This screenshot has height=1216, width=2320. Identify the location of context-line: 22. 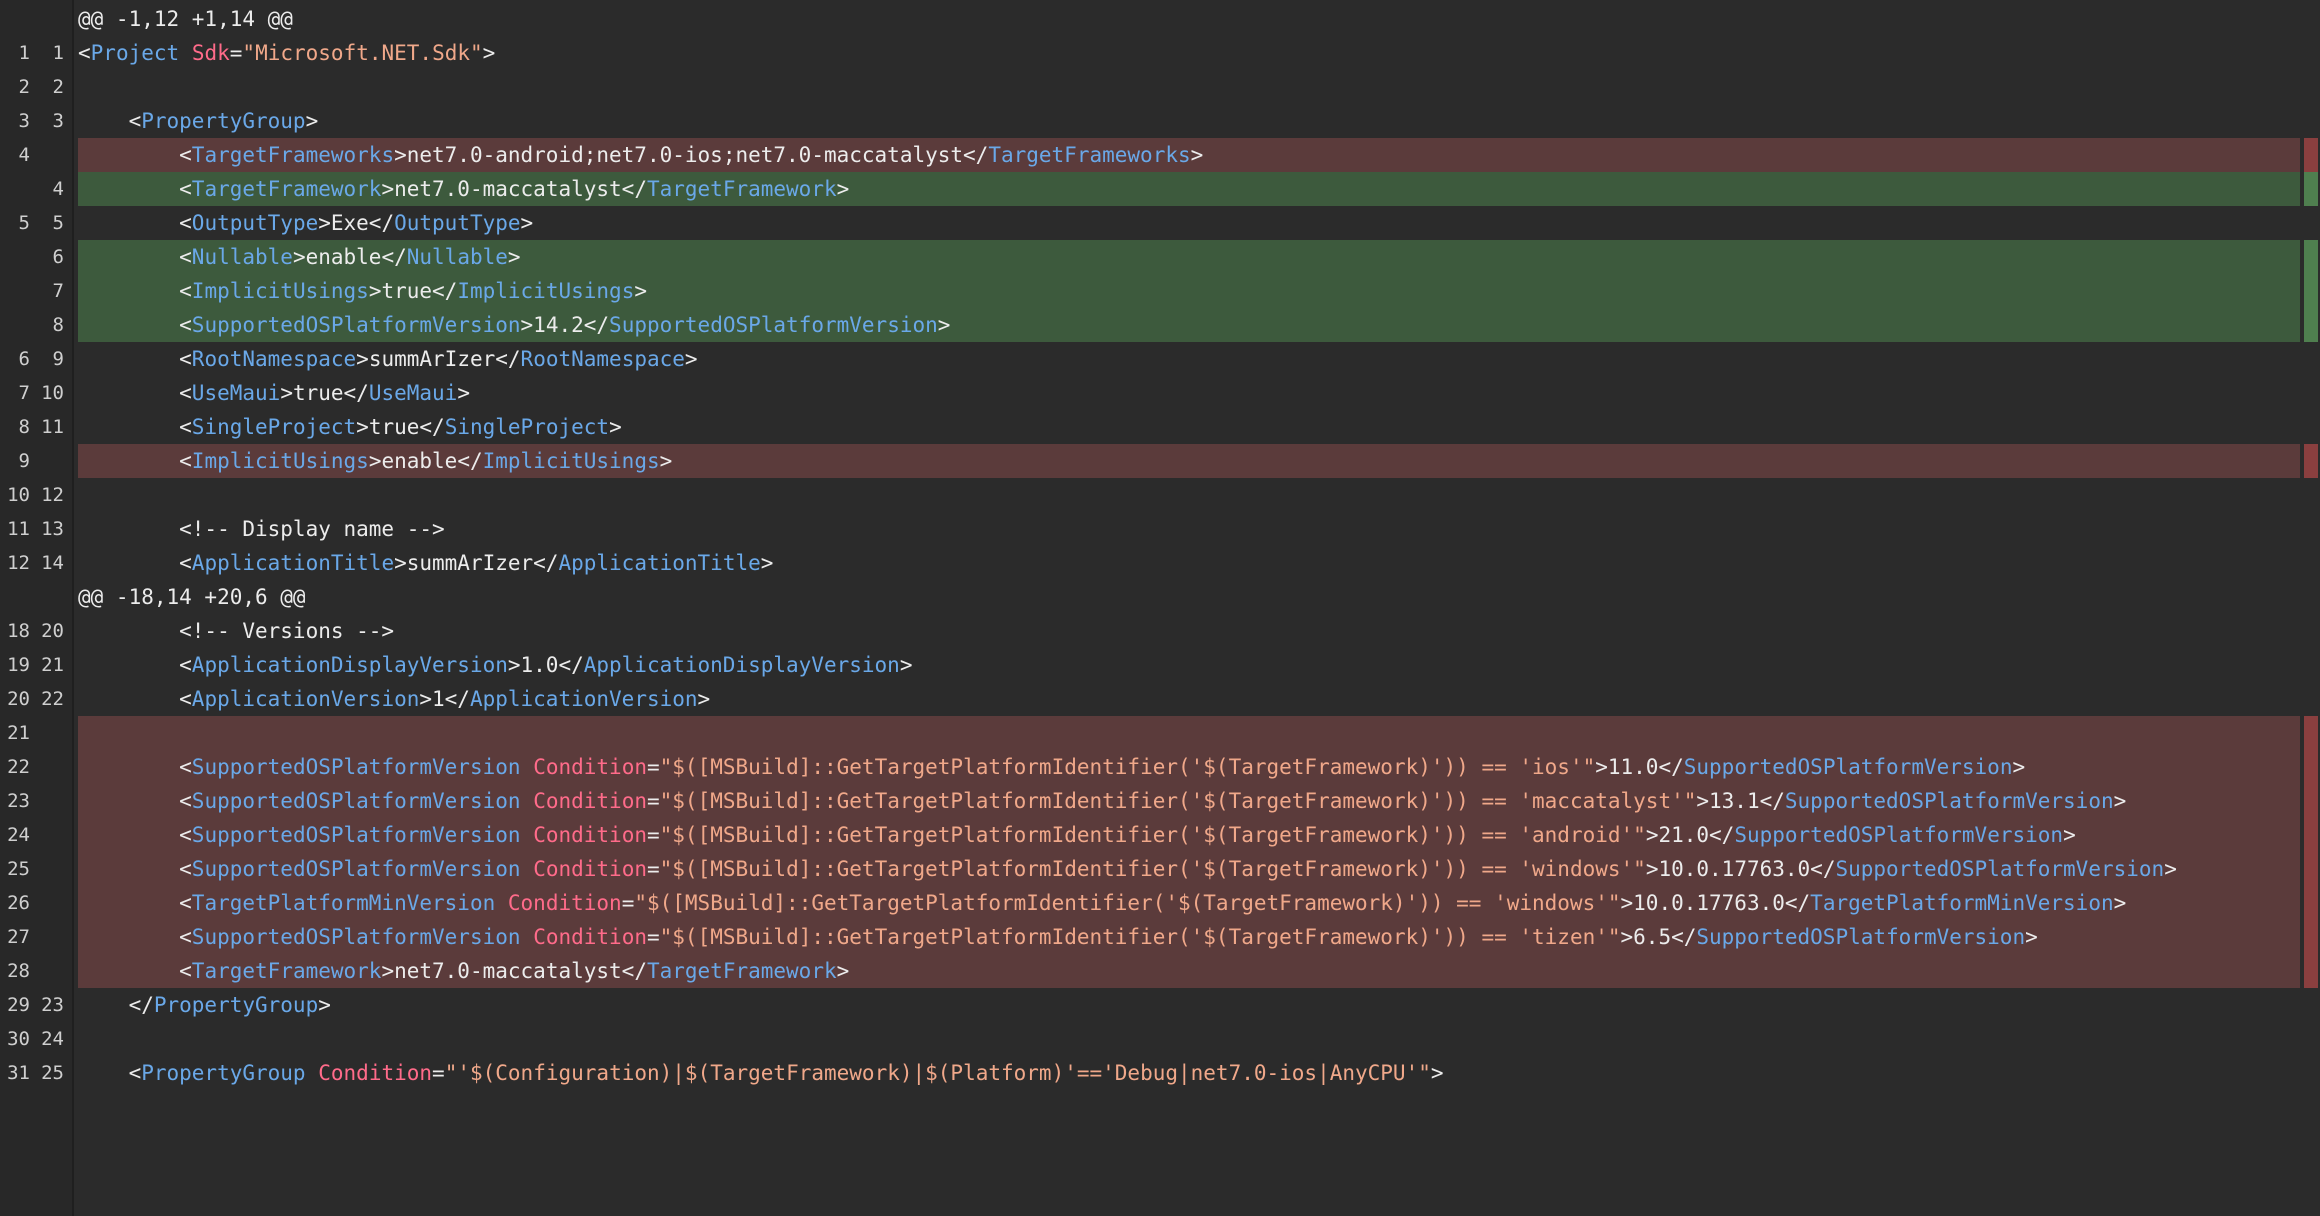
(1150, 87).